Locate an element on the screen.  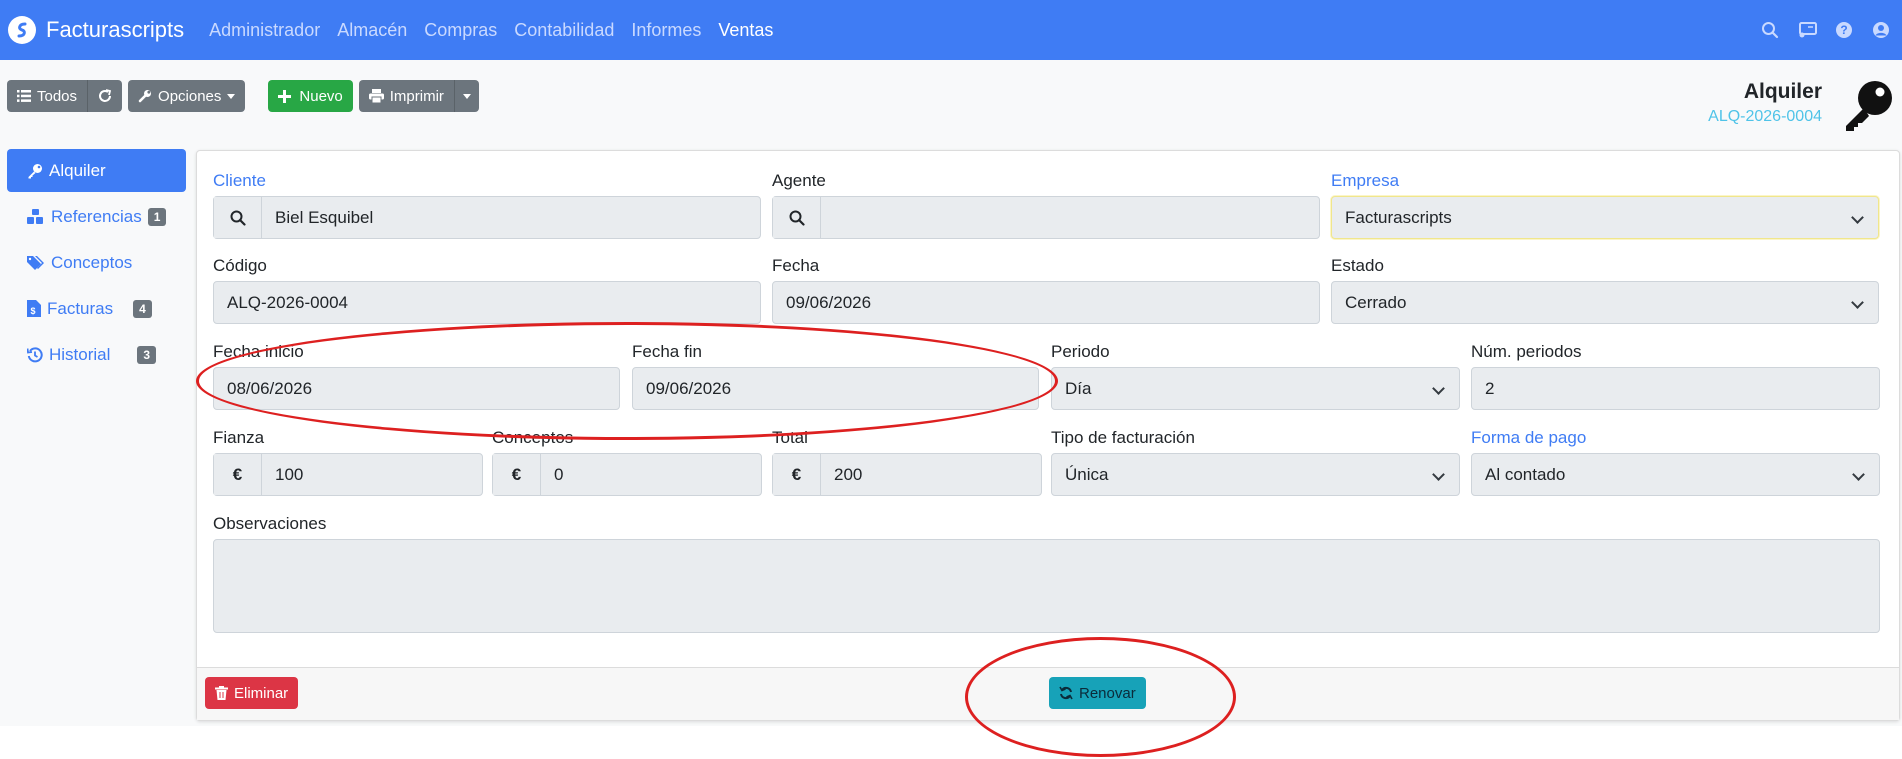
menu-contabilidad: Contabilidad is located at coordinates (564, 30).